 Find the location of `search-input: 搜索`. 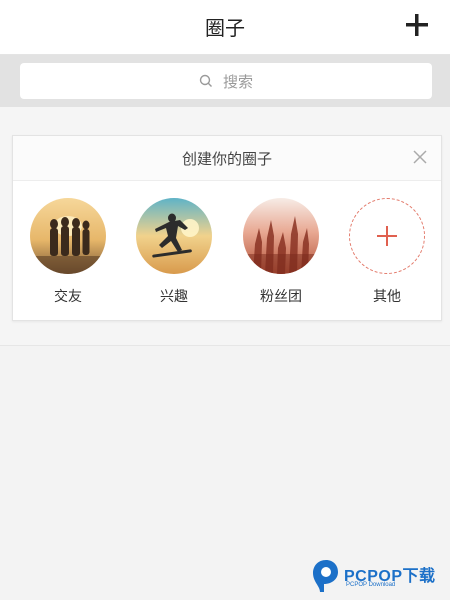

search-input: 搜索 is located at coordinates (226, 81).